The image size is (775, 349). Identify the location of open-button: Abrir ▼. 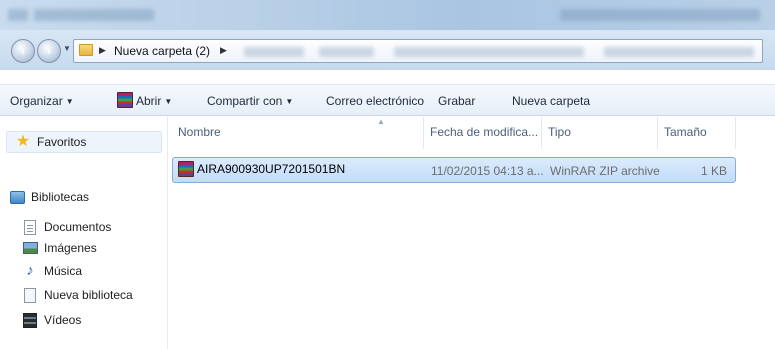
(154, 101).